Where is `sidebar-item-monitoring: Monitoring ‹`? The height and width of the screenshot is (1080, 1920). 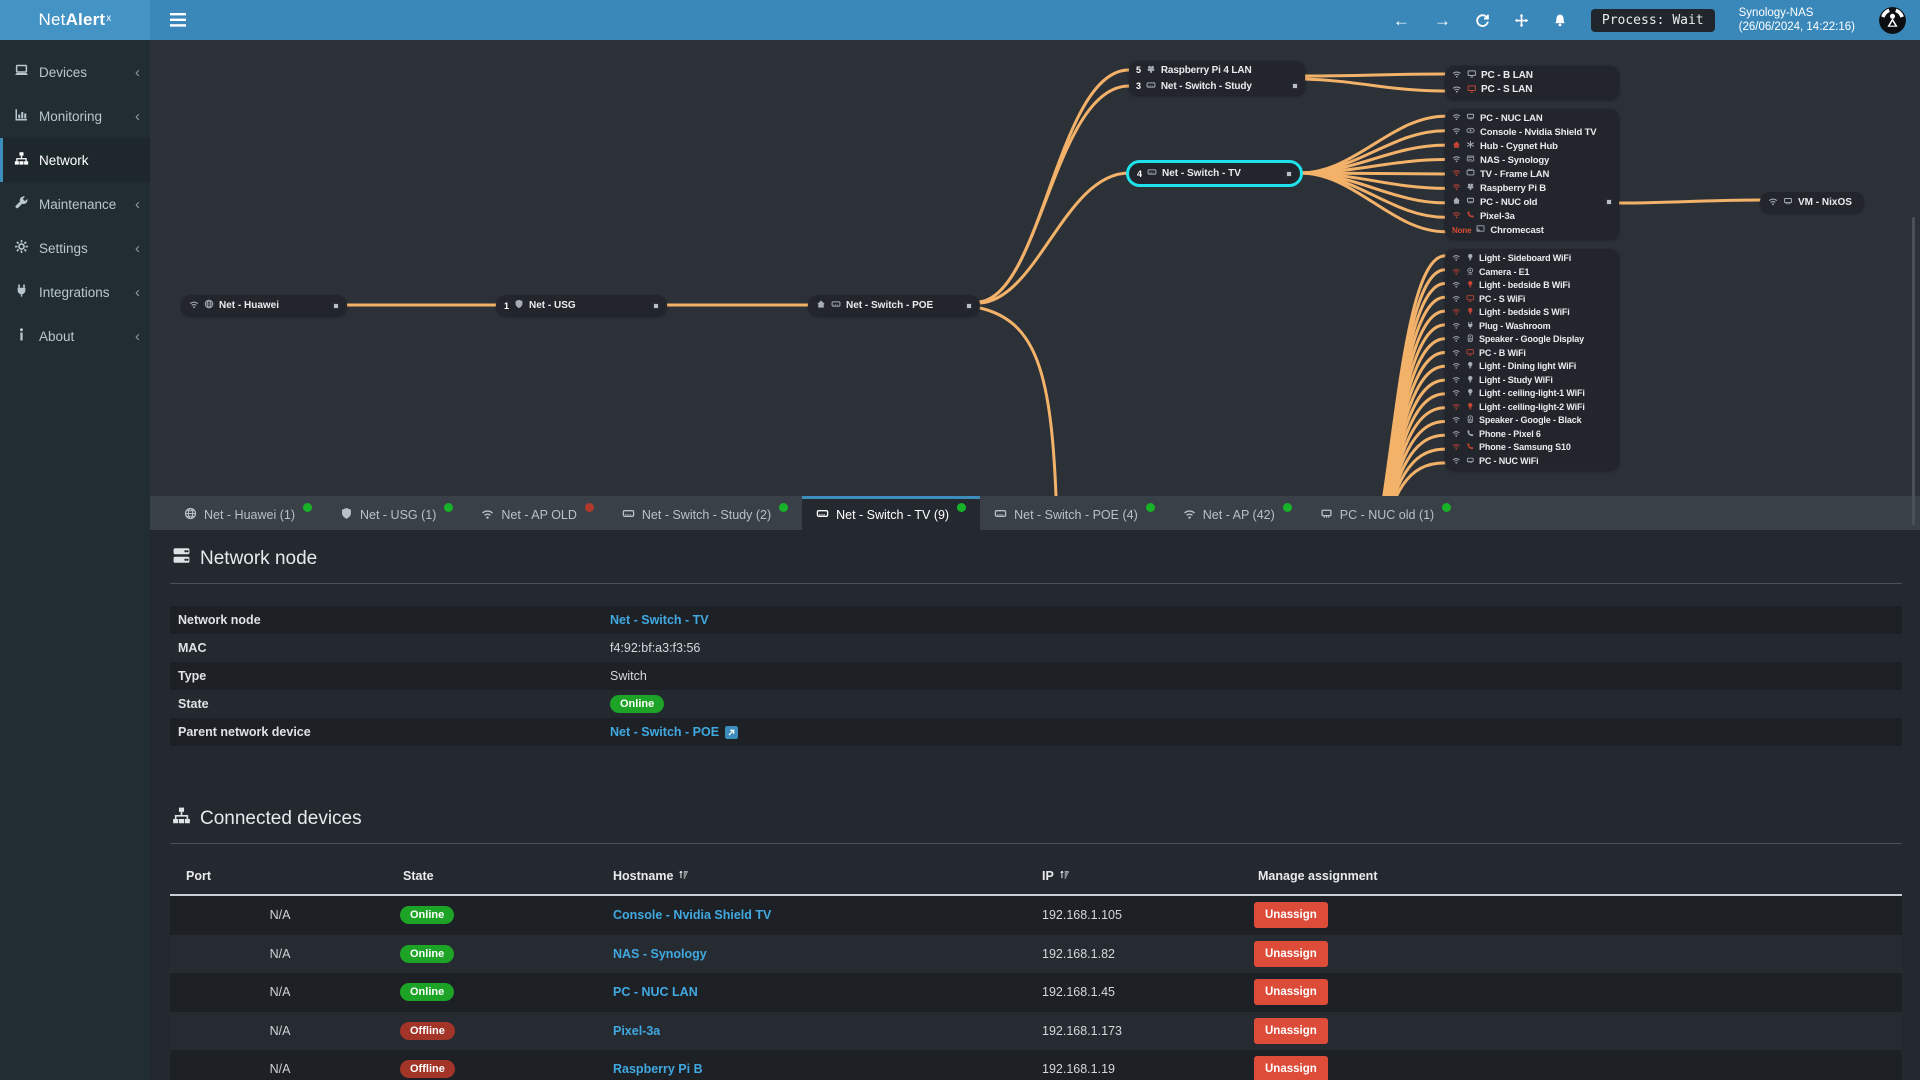
sidebar-item-monitoring: Monitoring ‹ is located at coordinates (75, 116).